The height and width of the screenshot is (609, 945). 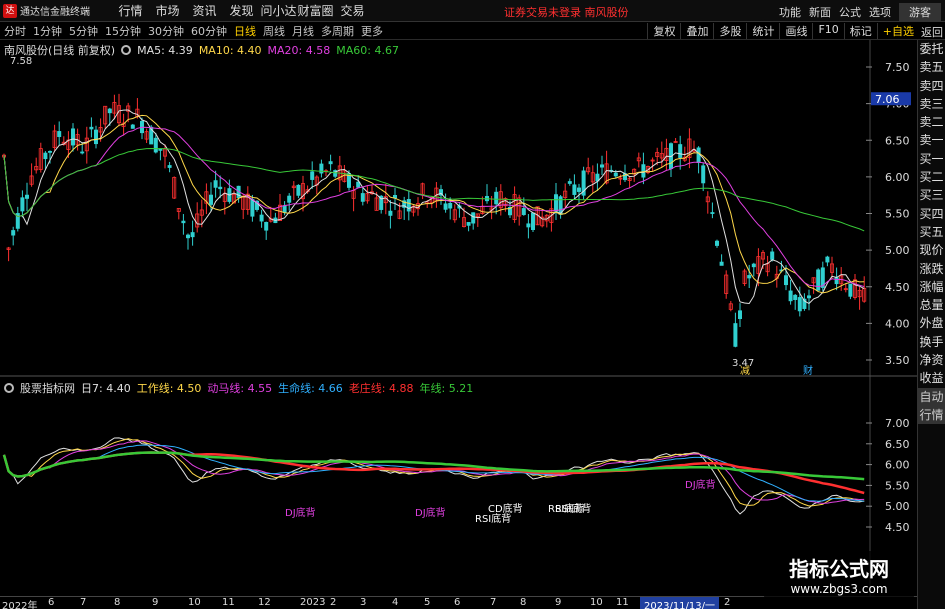 What do you see at coordinates (839, 569) in the screenshot?
I see `watermark-title: 指标公式网` at bounding box center [839, 569].